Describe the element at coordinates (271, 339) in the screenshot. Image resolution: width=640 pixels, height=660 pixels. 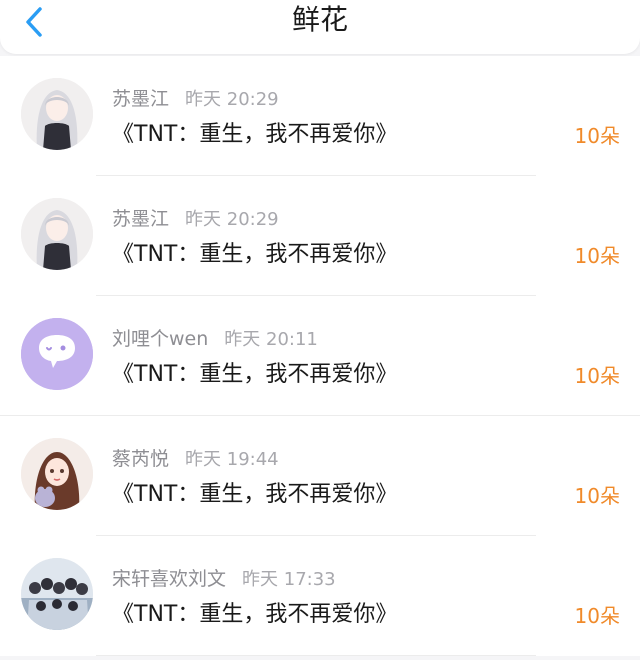
I see `timestamp: 昨天 20:11` at that location.